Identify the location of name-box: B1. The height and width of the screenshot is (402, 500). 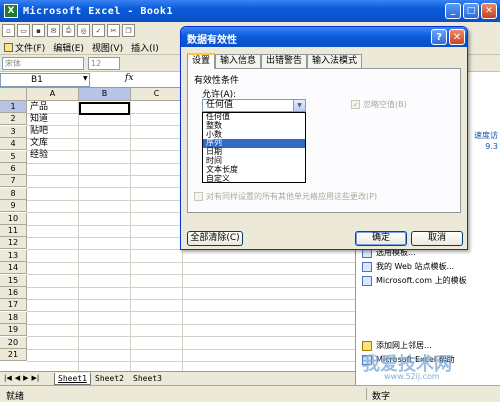
(45, 80).